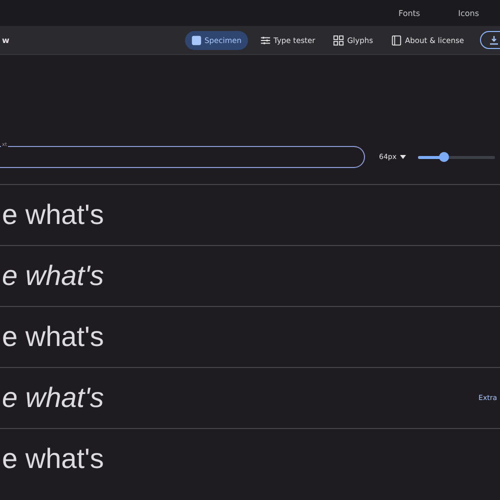 The image size is (500, 500). What do you see at coordinates (6, 40) in the screenshot?
I see `font-title: w` at bounding box center [6, 40].